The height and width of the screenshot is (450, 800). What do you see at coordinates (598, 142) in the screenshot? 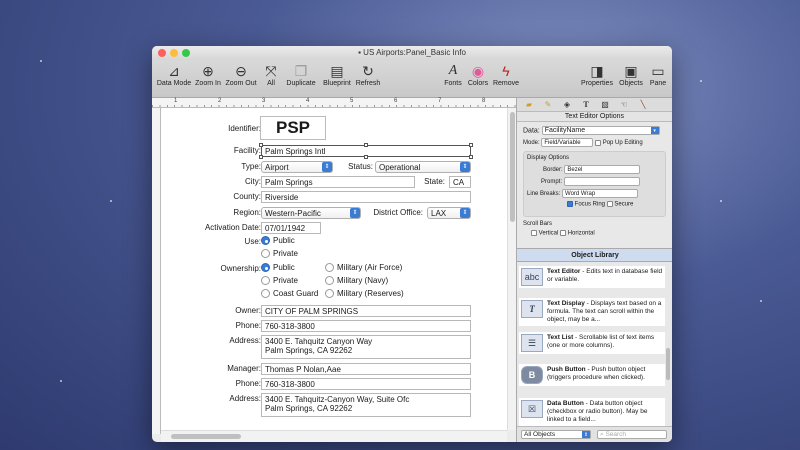
I see `pop-up-editing-checkbox` at bounding box center [598, 142].